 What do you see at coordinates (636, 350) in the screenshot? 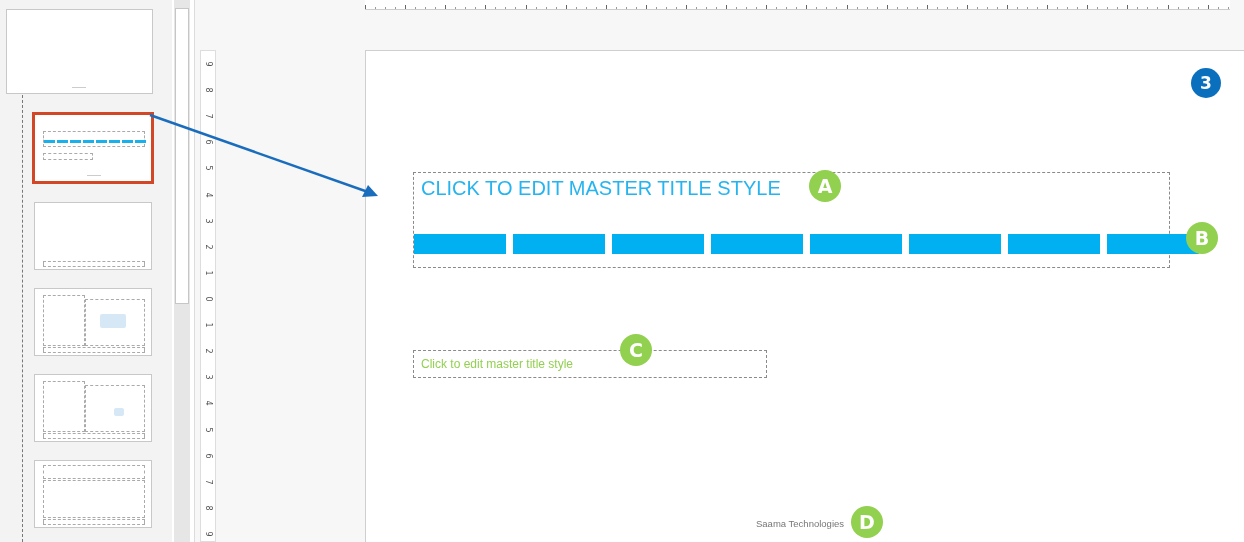
I see `callout-badge: C` at bounding box center [636, 350].